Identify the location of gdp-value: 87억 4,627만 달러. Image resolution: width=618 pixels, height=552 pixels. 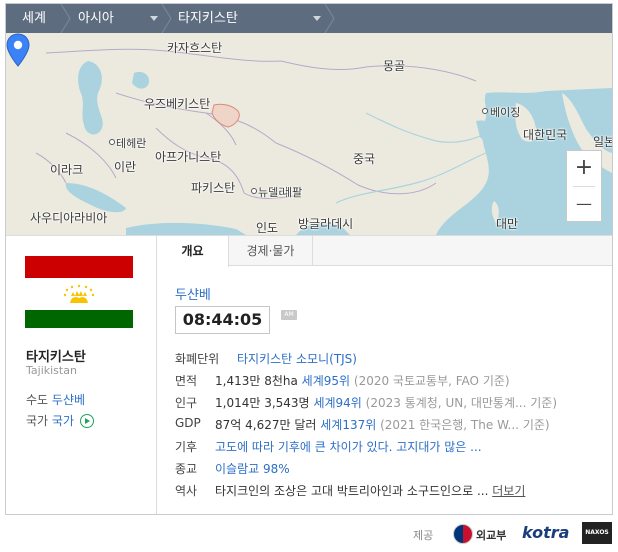
(266, 425).